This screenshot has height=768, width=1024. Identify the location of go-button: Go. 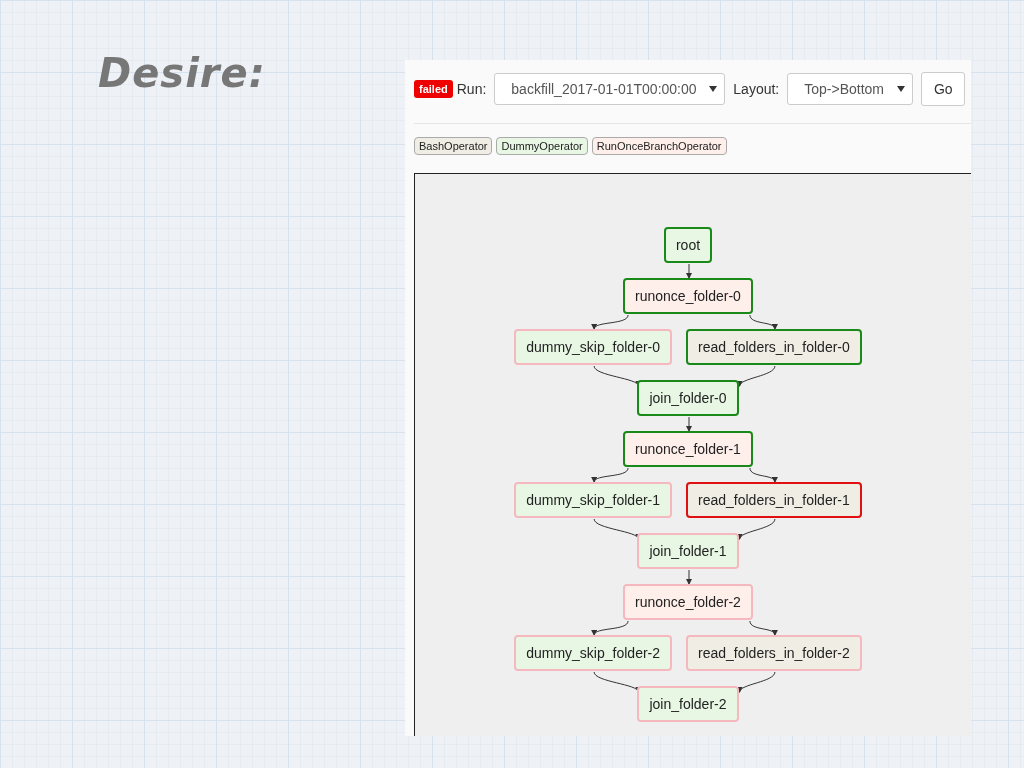
(943, 89).